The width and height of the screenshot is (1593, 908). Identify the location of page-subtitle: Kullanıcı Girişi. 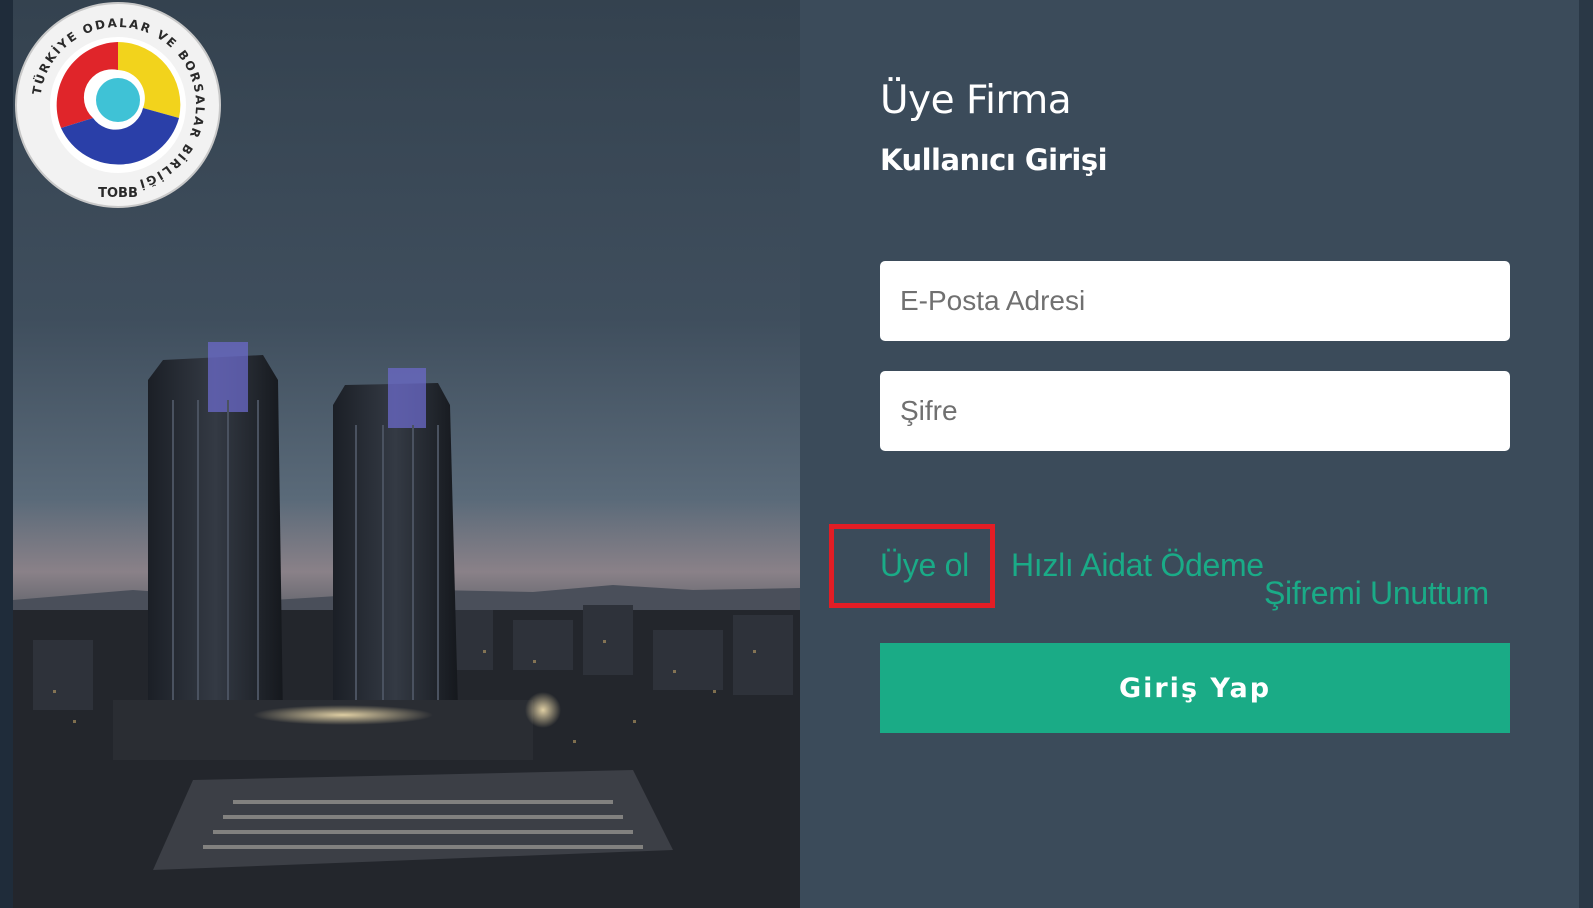
(994, 160).